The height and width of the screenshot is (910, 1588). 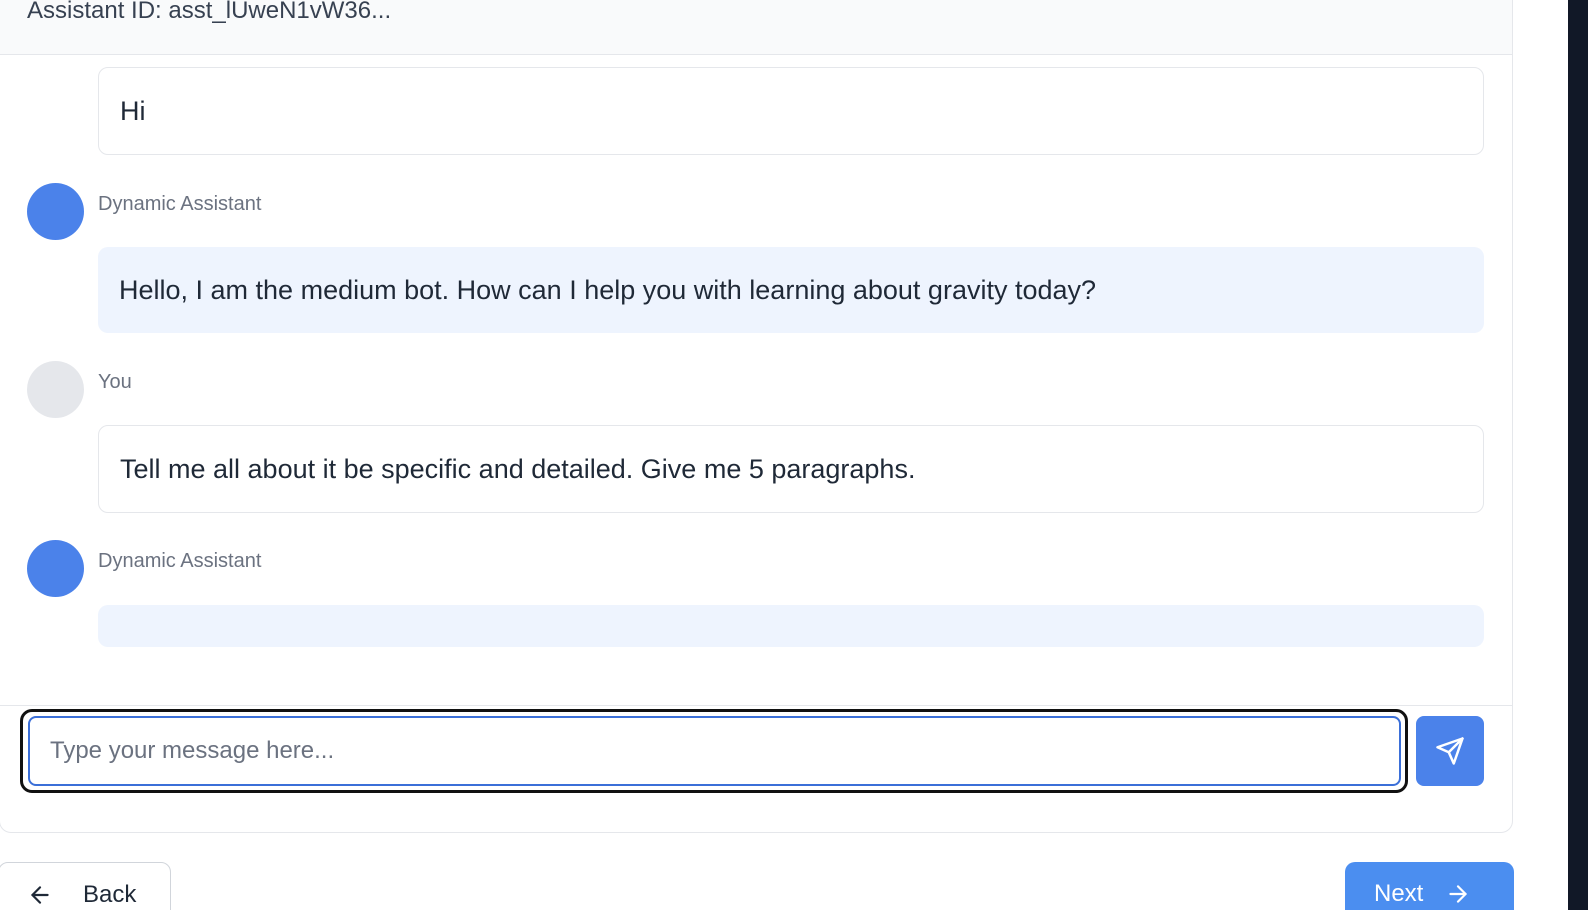 I want to click on back-button-label: Back, so click(x=110, y=894).